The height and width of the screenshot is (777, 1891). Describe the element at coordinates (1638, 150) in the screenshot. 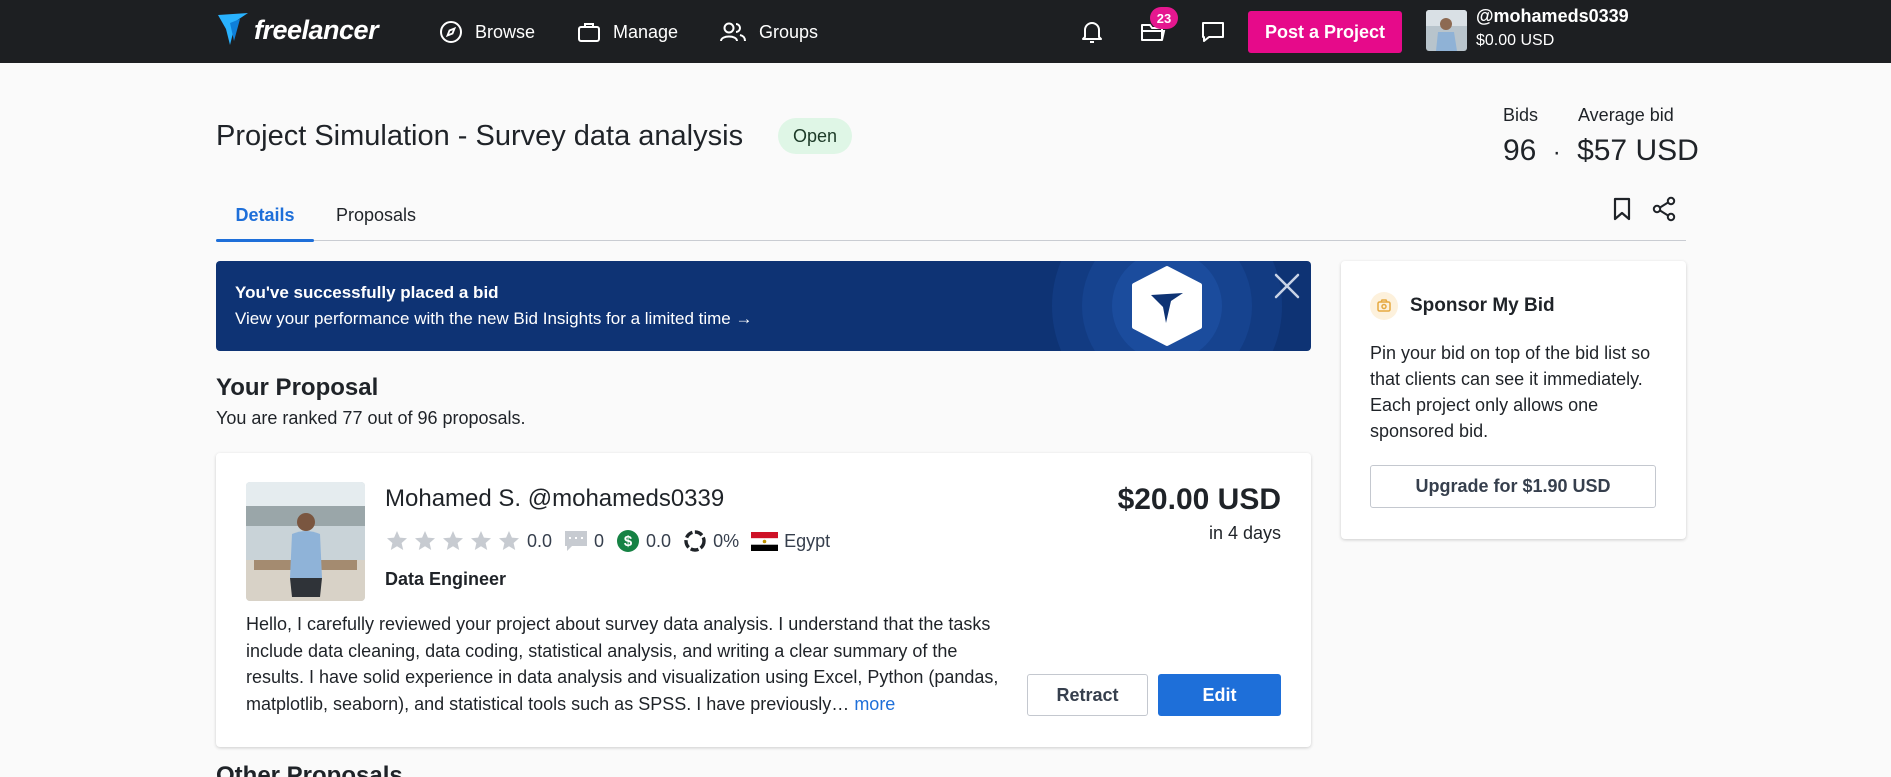

I see `average-bid-value: $57 USD` at that location.